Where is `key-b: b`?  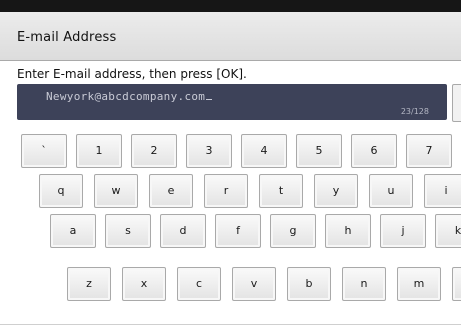
key-b: b is located at coordinates (309, 284).